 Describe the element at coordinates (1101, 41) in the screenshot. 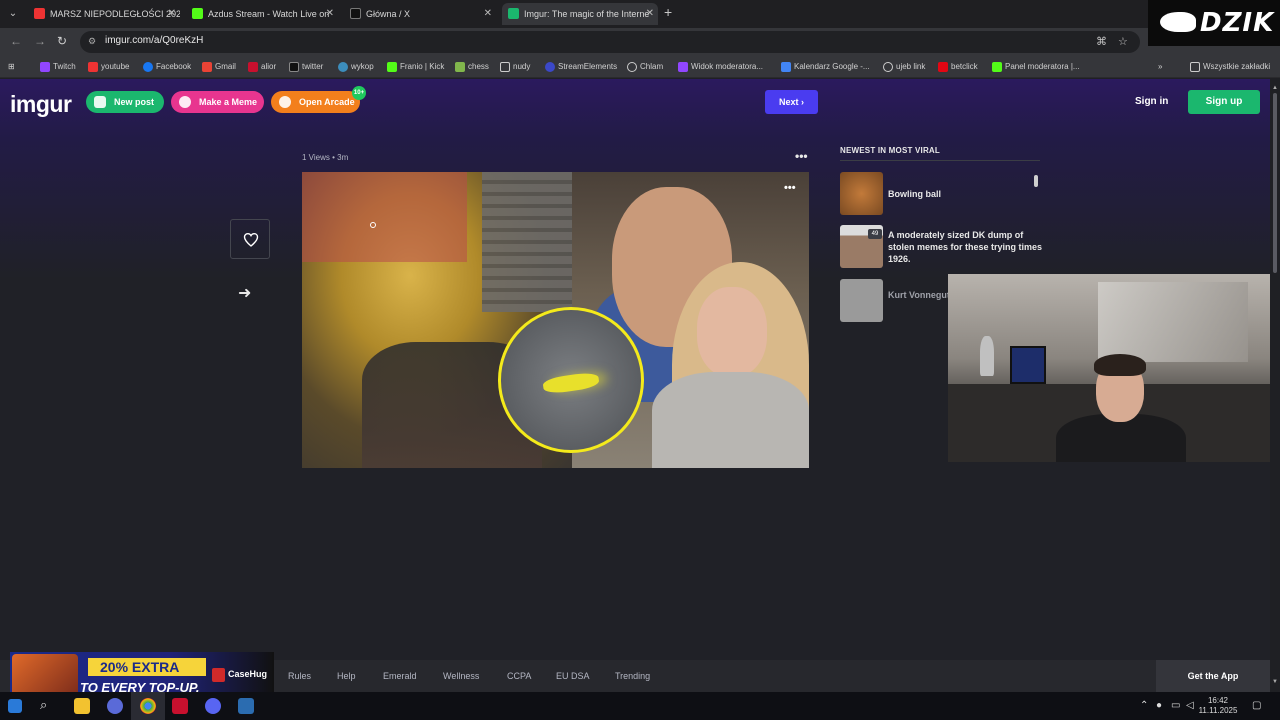

I see `translate-icon: ⌘` at that location.